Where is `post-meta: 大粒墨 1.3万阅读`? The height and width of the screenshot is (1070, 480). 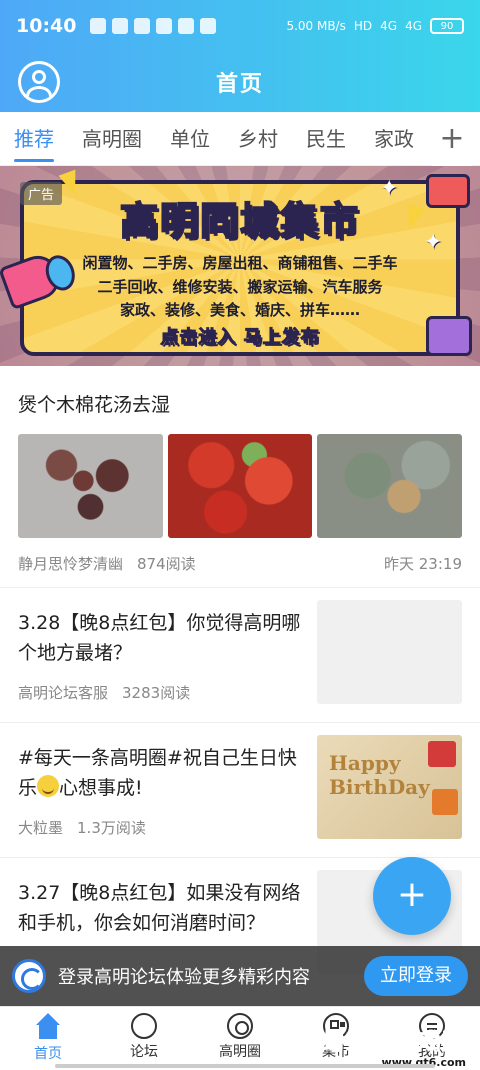 post-meta: 大粒墨 1.3万阅读 is located at coordinates (82, 827).